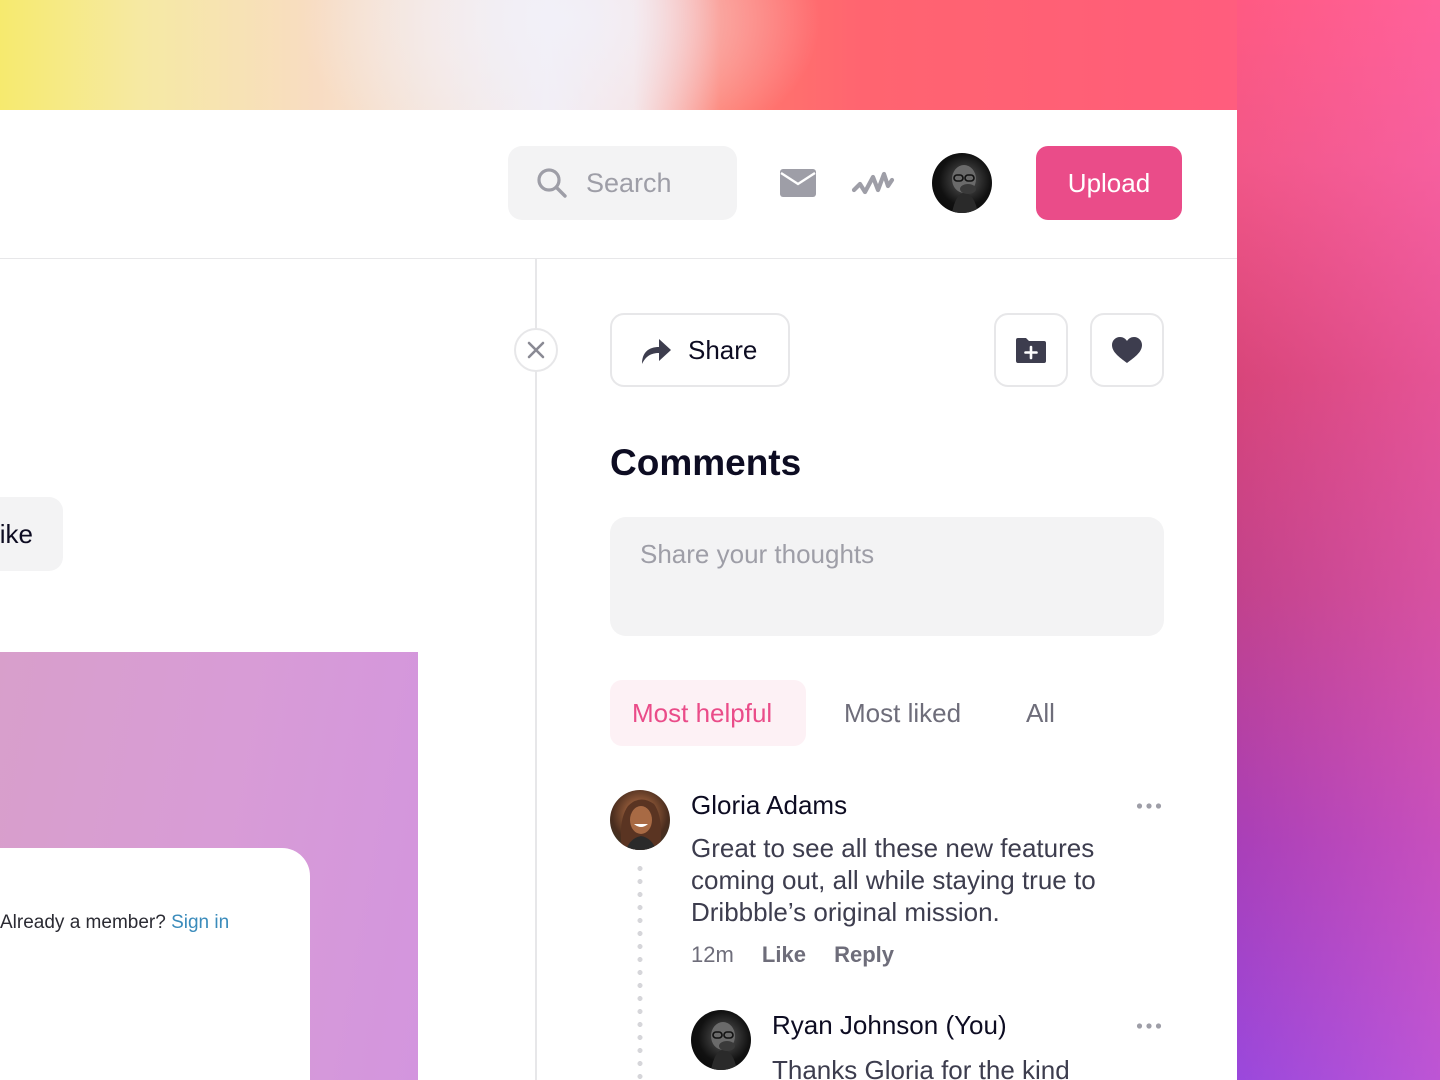 The width and height of the screenshot is (1440, 1080). I want to click on heart-icon, so click(1127, 350).